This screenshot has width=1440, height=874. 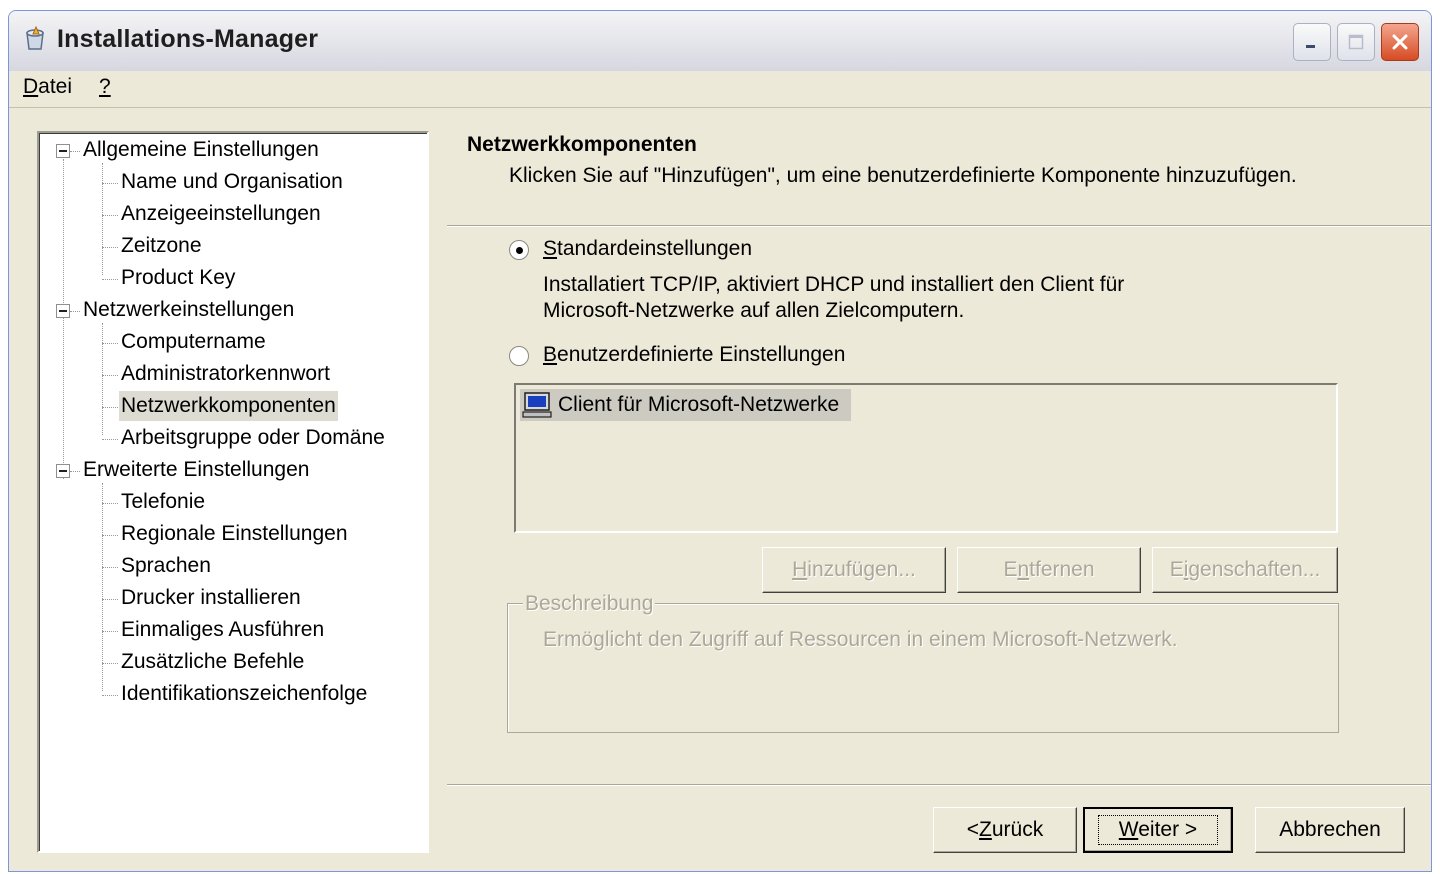 What do you see at coordinates (234, 534) in the screenshot?
I see `tree-item-regionale: Regionale Einstellungen` at bounding box center [234, 534].